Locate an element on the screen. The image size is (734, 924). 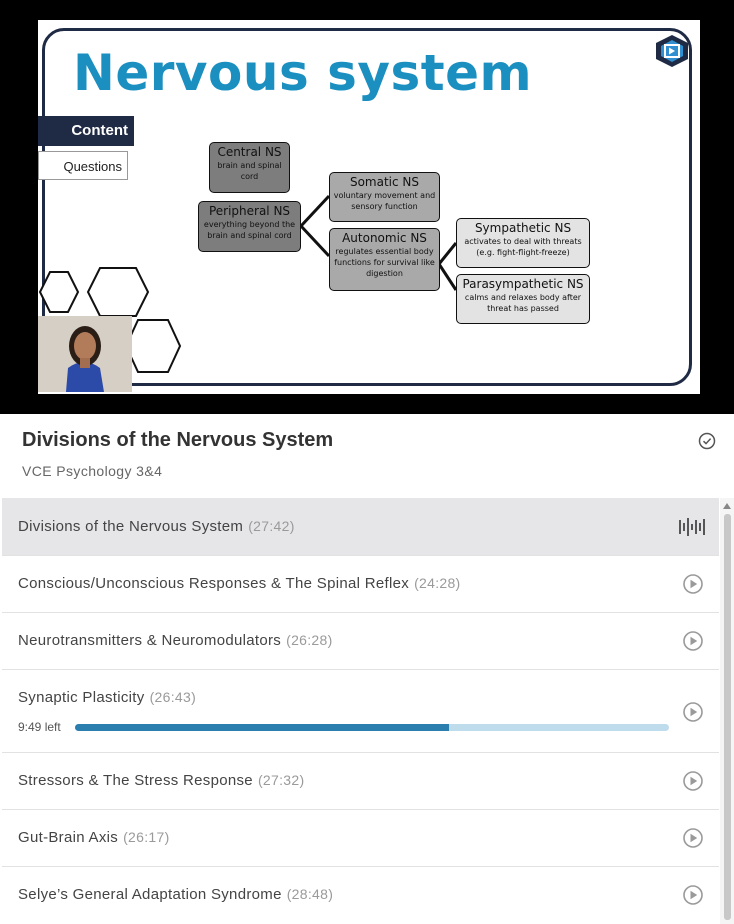
lesson-title: Synaptic Plasticity (26:43) is located at coordinates (107, 697).